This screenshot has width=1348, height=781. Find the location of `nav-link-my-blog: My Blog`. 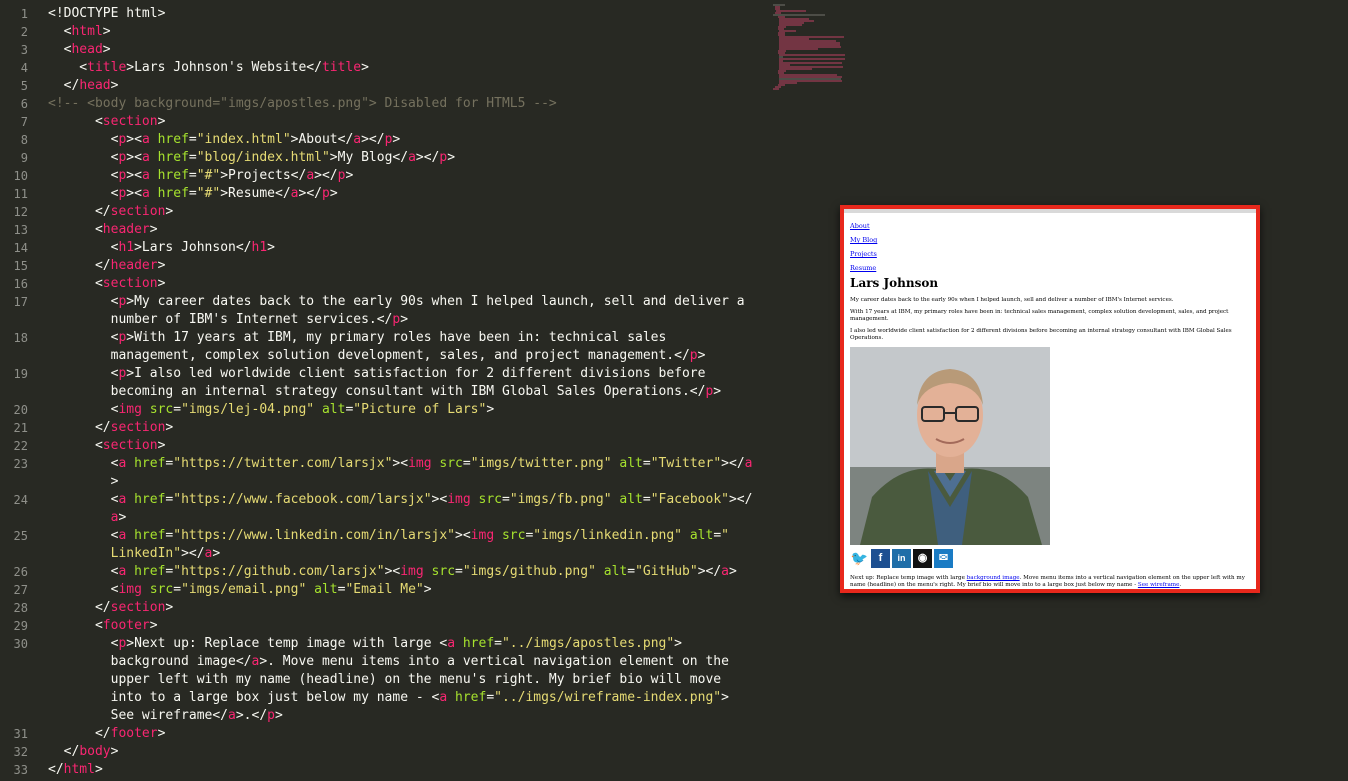

nav-link-my-blog: My Blog is located at coordinates (863, 240).